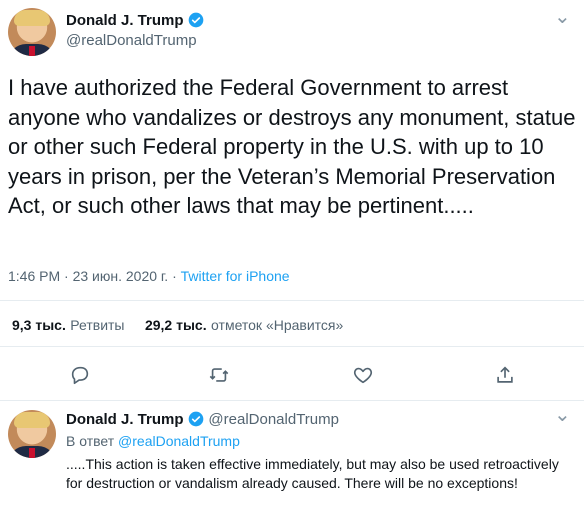 This screenshot has height=515, width=584. I want to click on reply-icon, so click(80, 375).